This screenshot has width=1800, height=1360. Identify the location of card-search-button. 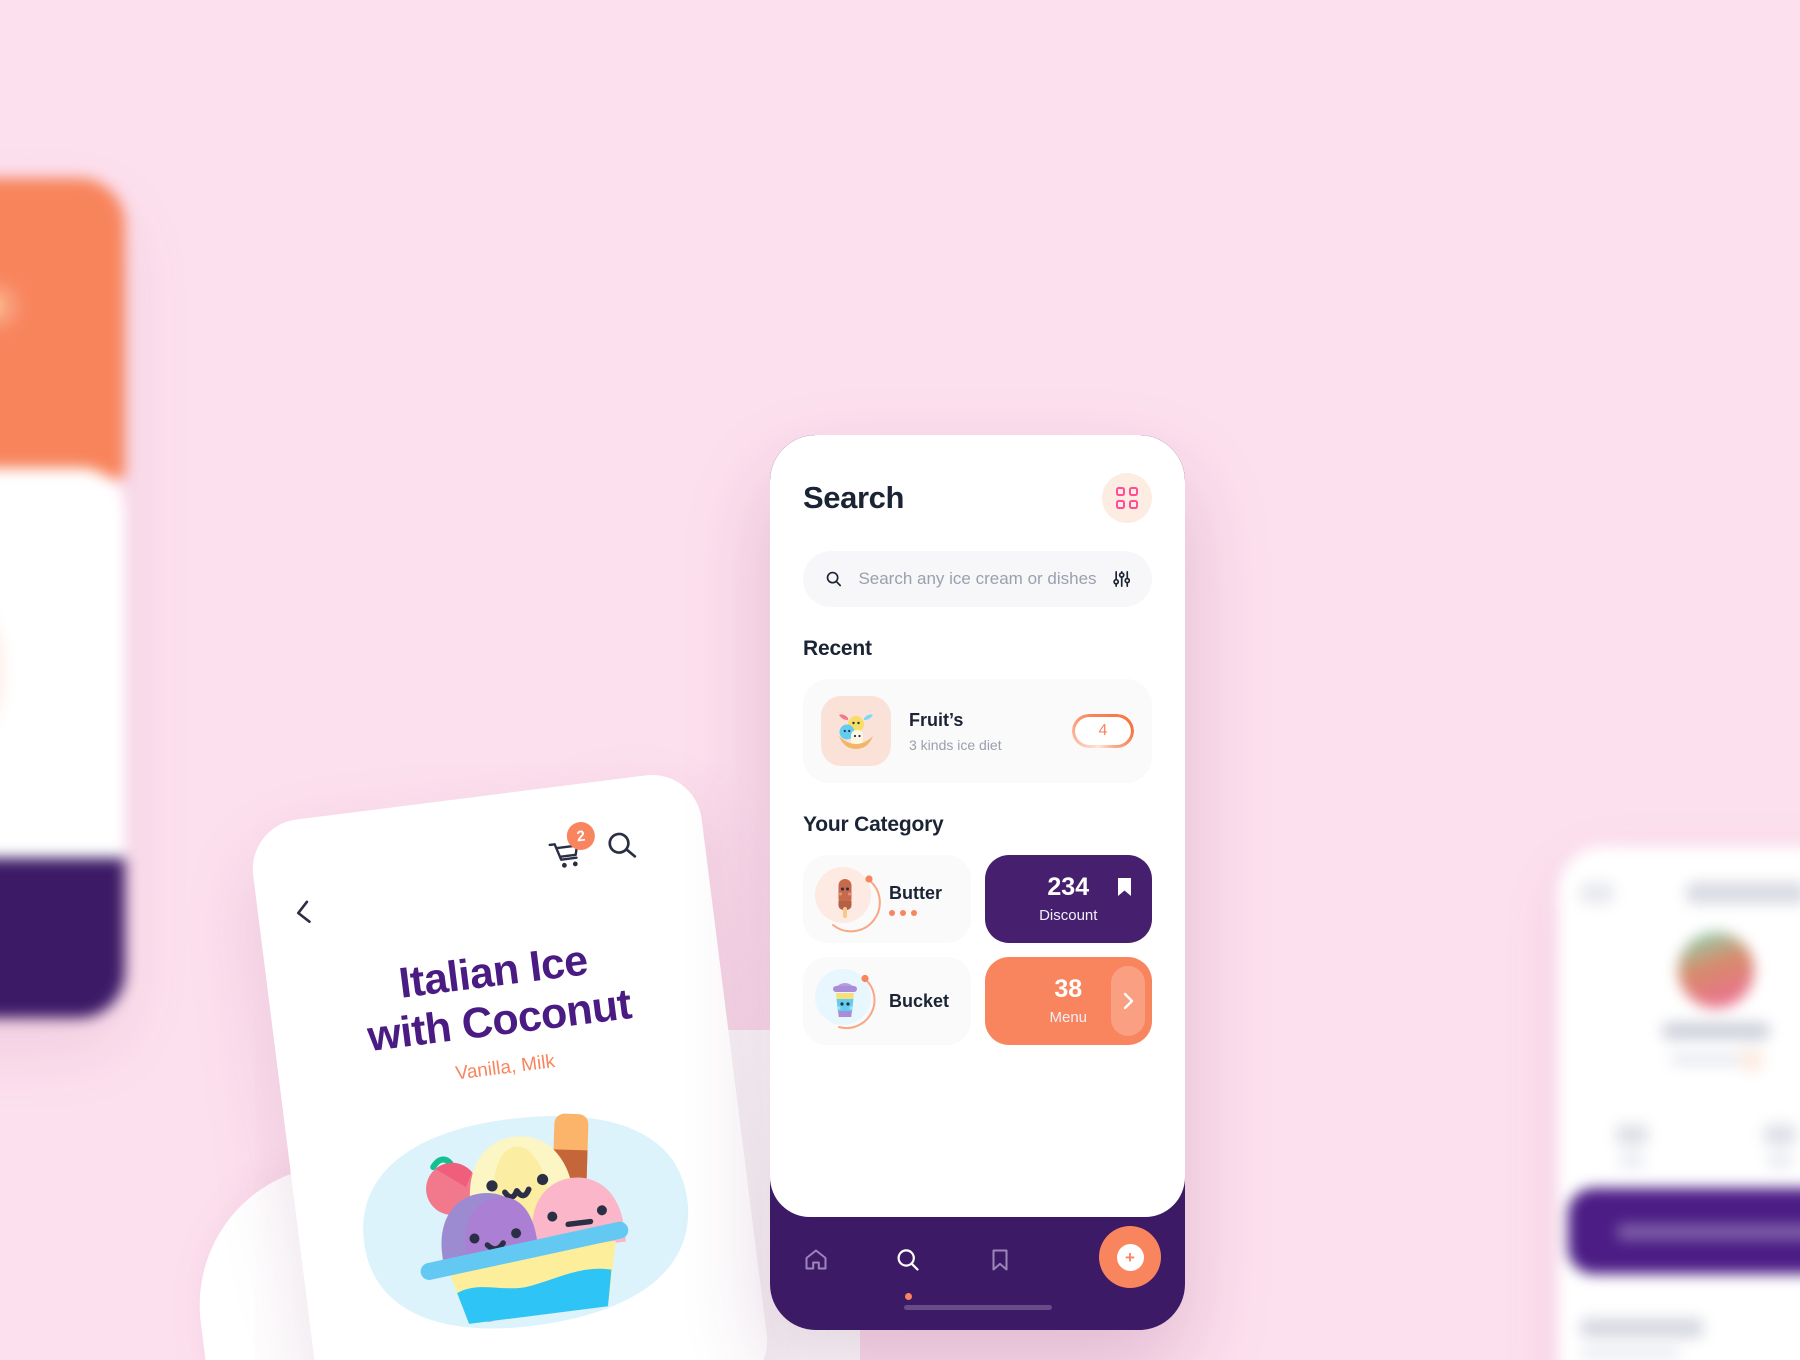
(621, 846).